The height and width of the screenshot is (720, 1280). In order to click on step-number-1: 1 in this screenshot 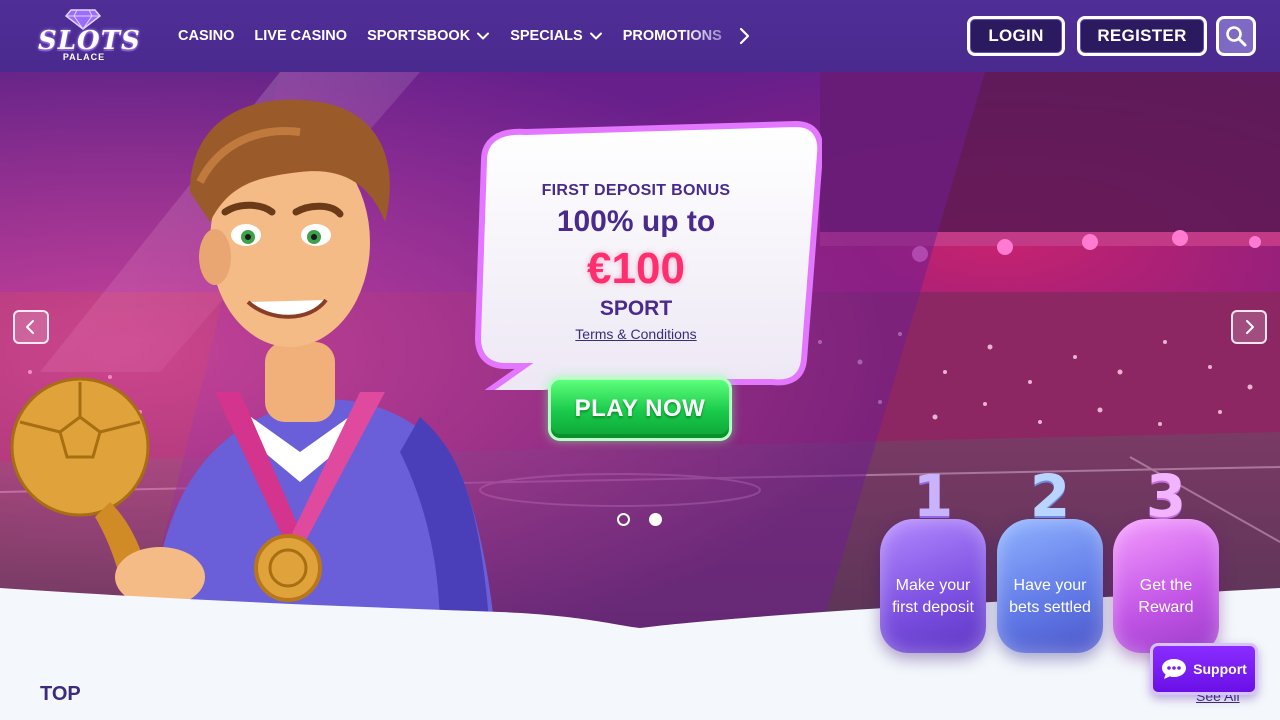, I will do `click(933, 496)`.